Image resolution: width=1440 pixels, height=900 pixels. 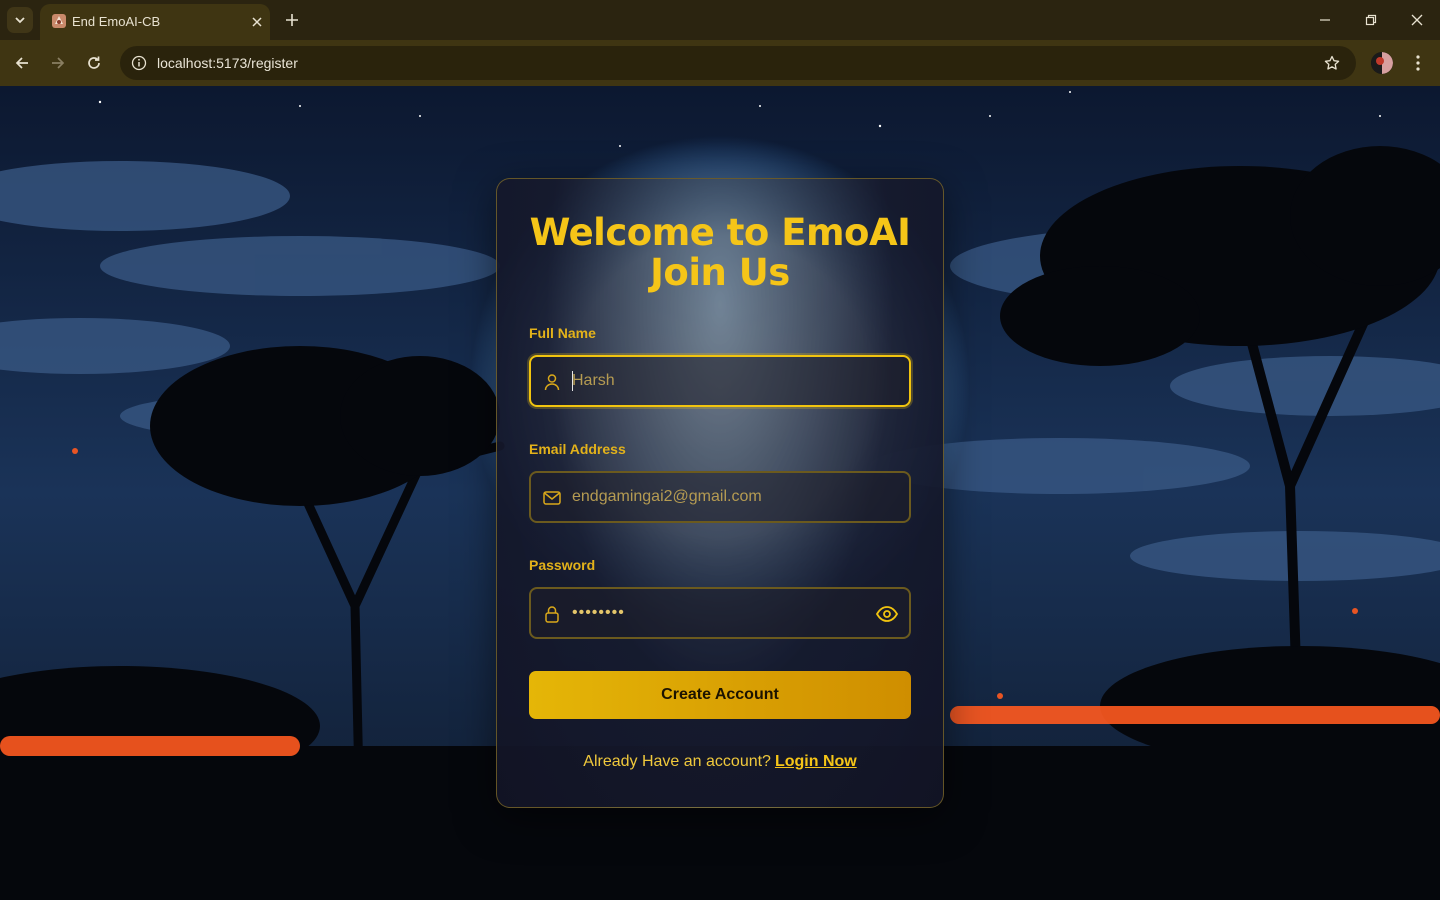 I want to click on minimize-button, so click(x=1325, y=20).